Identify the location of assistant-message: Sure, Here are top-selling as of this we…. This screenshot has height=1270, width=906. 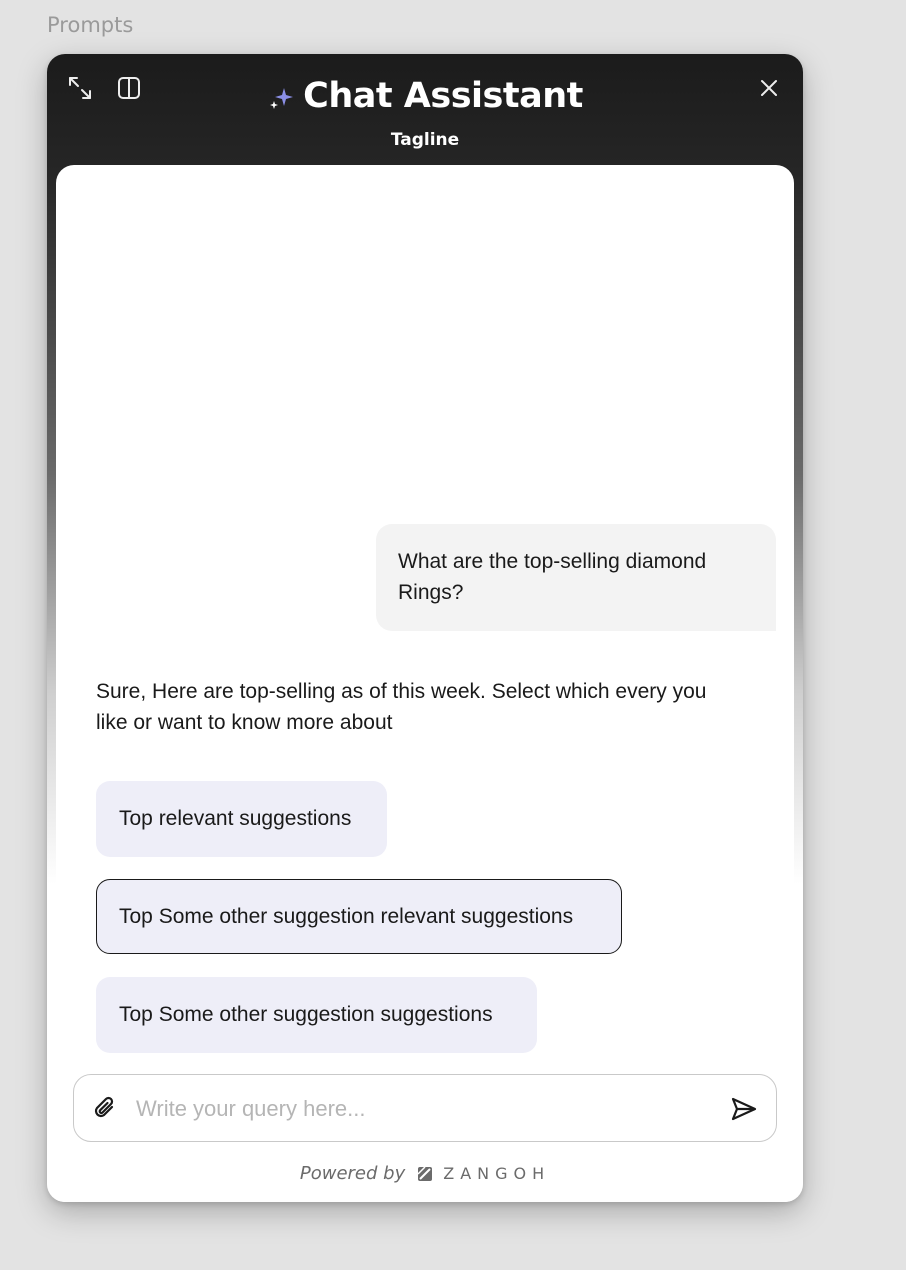
(401, 707).